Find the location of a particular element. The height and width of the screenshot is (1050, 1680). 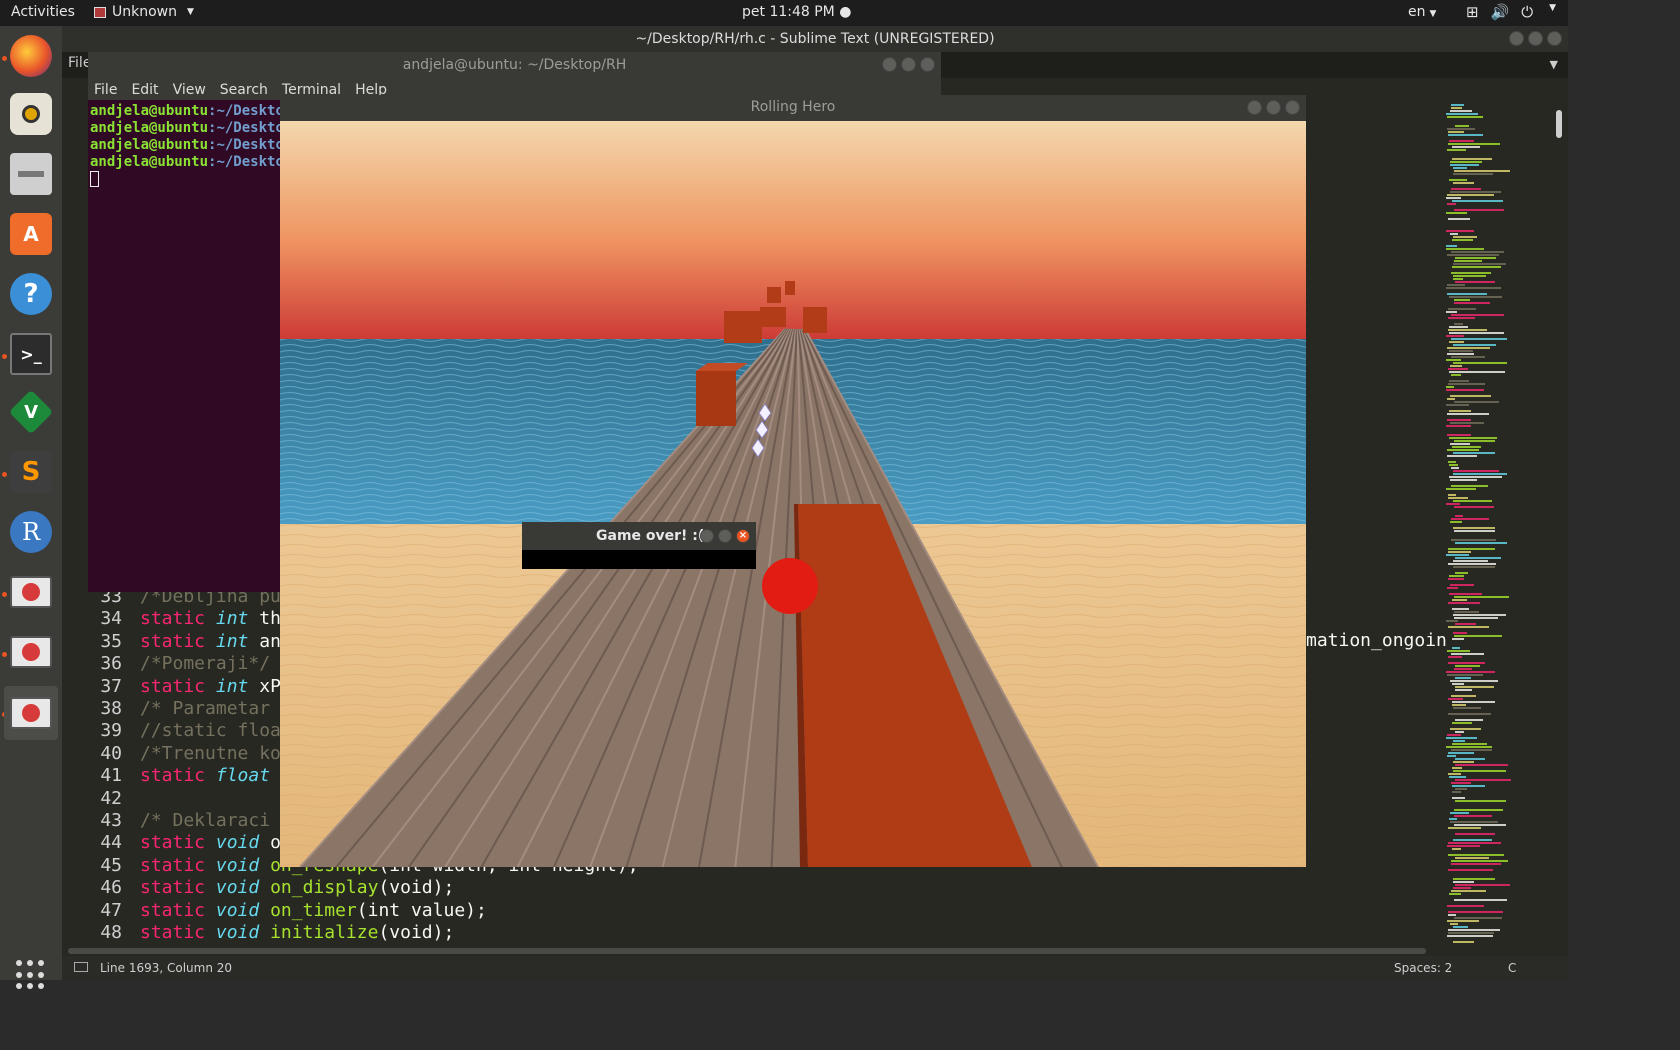

line-number: 42 is located at coordinates (111, 798).